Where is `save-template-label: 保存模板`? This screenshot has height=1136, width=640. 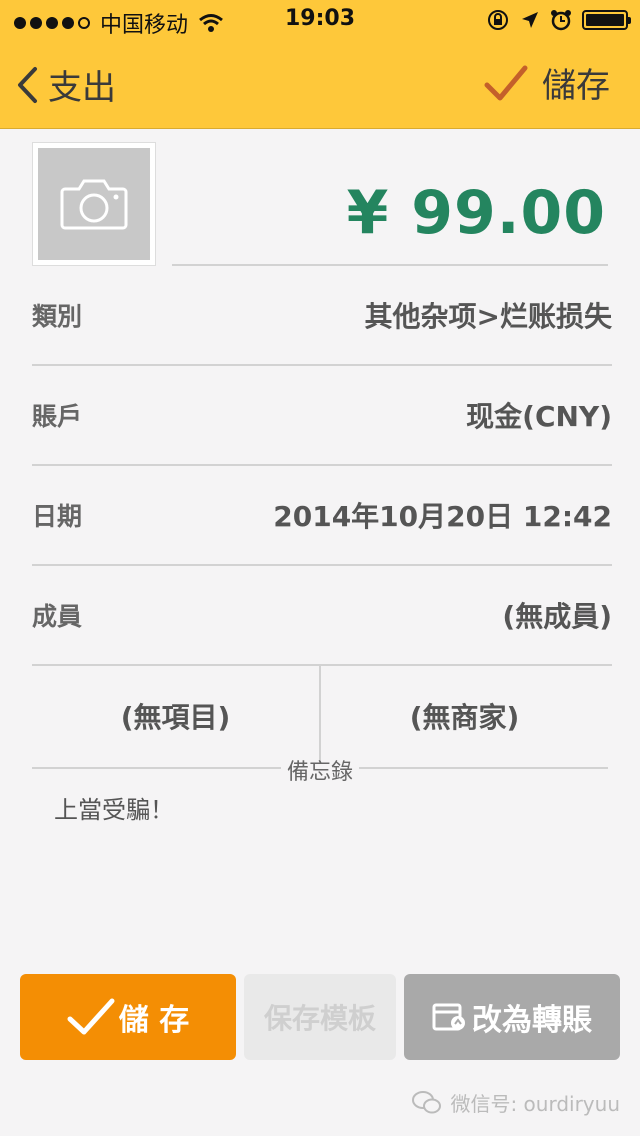
save-template-label: 保存模板 is located at coordinates (319, 1018).